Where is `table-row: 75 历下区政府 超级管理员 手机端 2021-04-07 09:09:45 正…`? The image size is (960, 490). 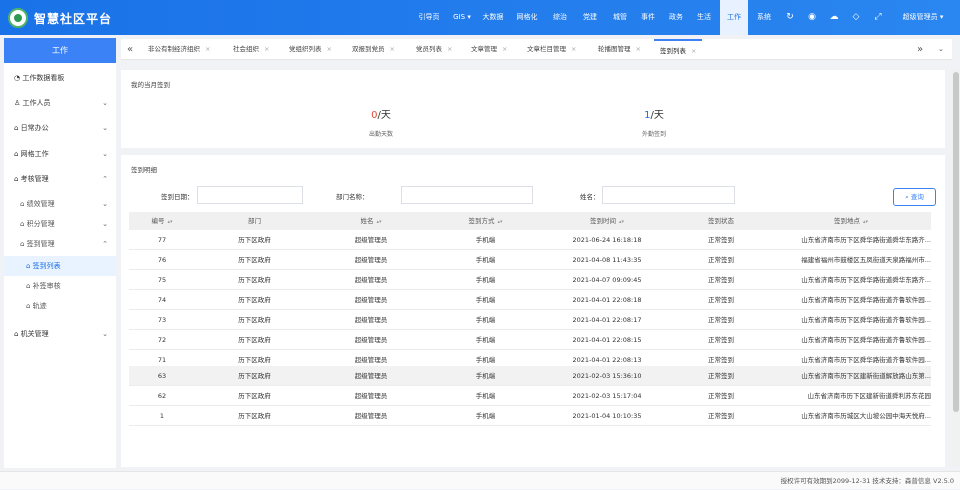 table-row: 75 历下区政府 超级管理员 手机端 2021-04-07 09:09:45 正… is located at coordinates (530, 280).